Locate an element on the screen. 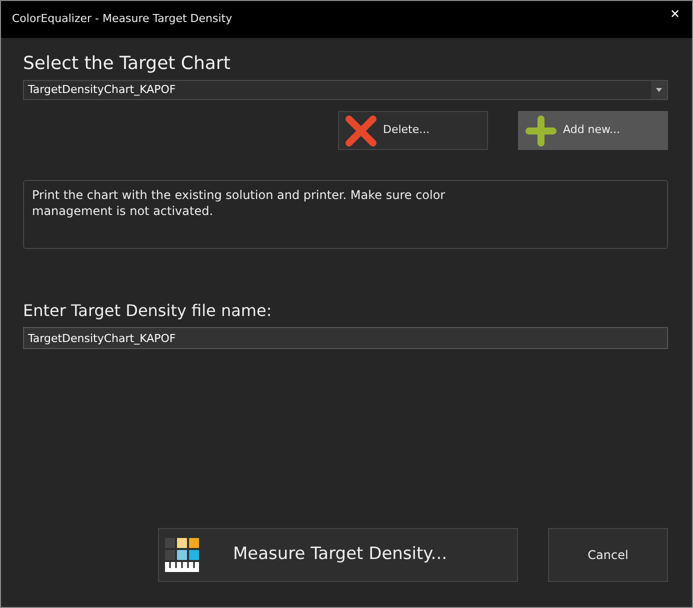 The width and height of the screenshot is (693, 608). field-label: Enter Target Density file name: is located at coordinates (148, 311).